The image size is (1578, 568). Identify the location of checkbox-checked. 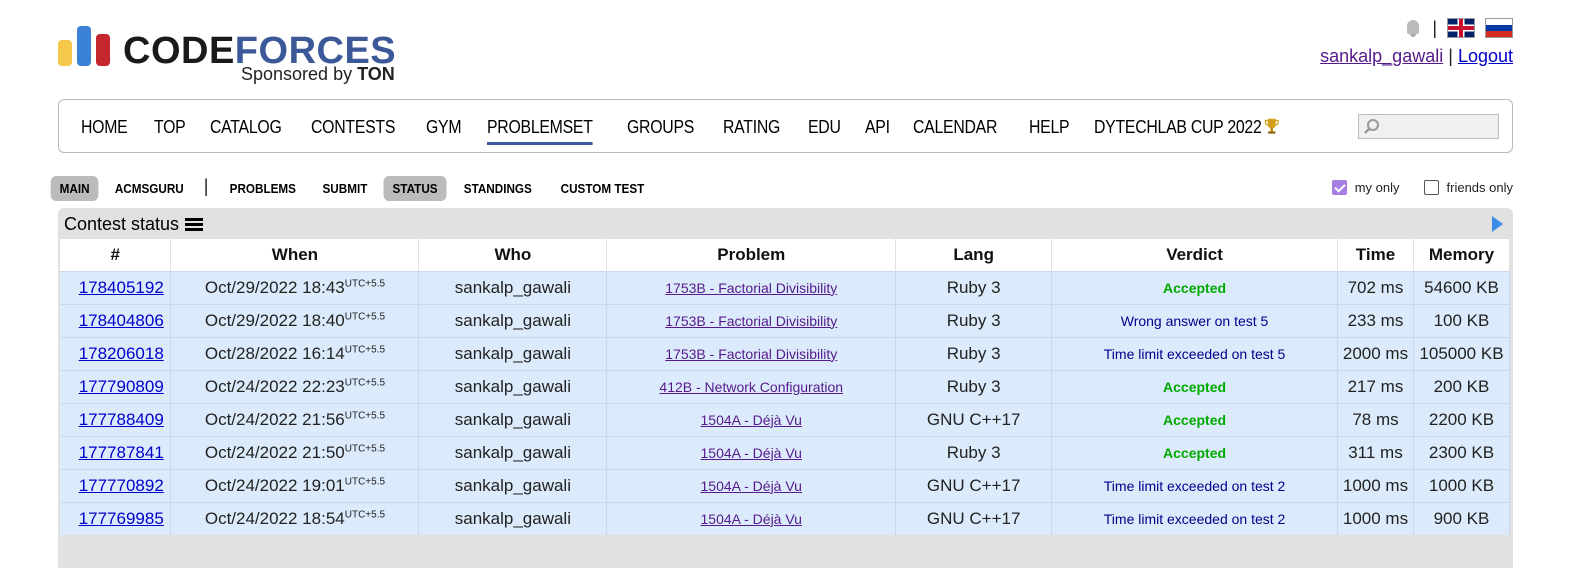
(1339, 187).